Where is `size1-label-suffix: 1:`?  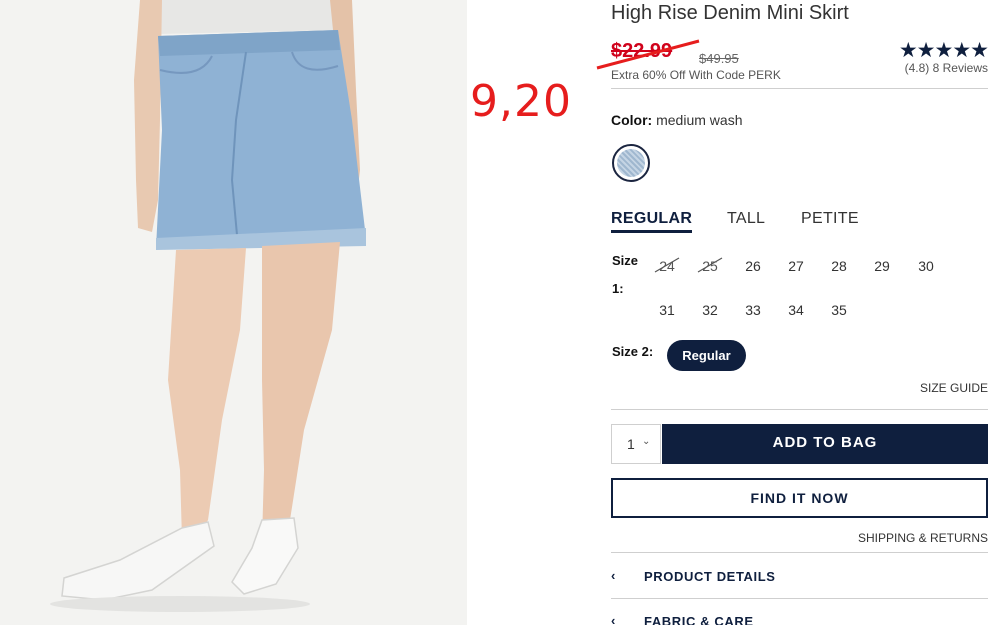
size1-label-suffix: 1: is located at coordinates (618, 288).